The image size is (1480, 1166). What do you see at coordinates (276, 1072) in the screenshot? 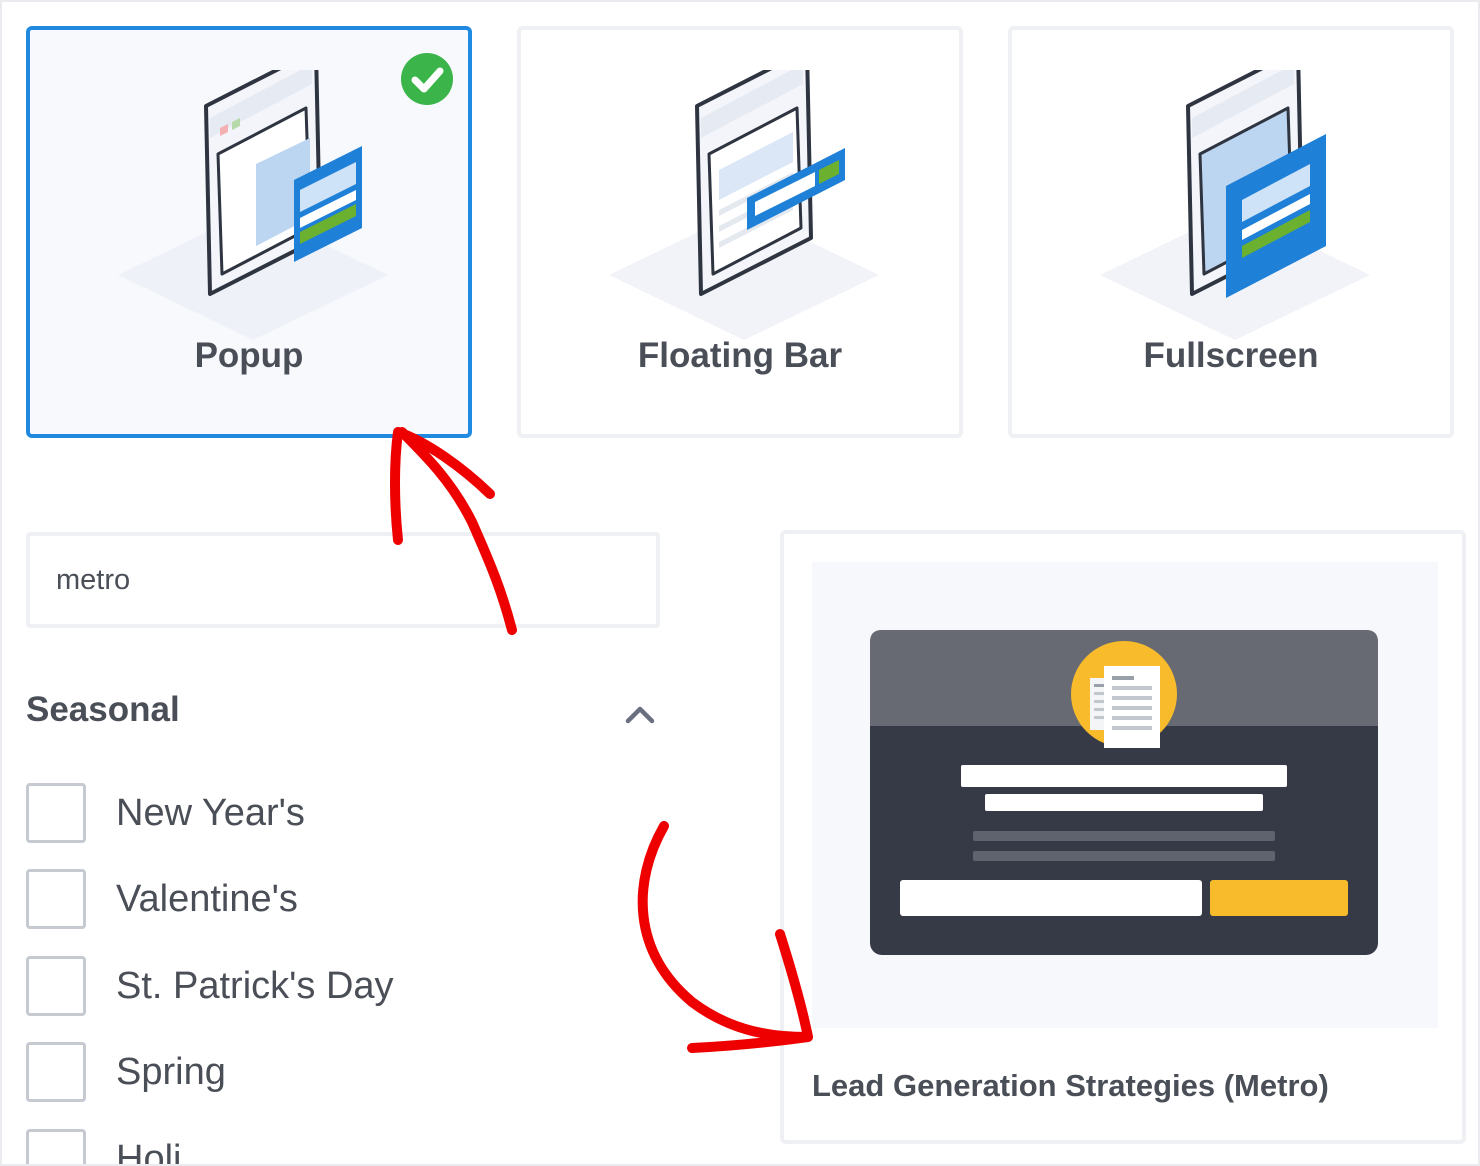
I see `filter-item-spring: Spring` at bounding box center [276, 1072].